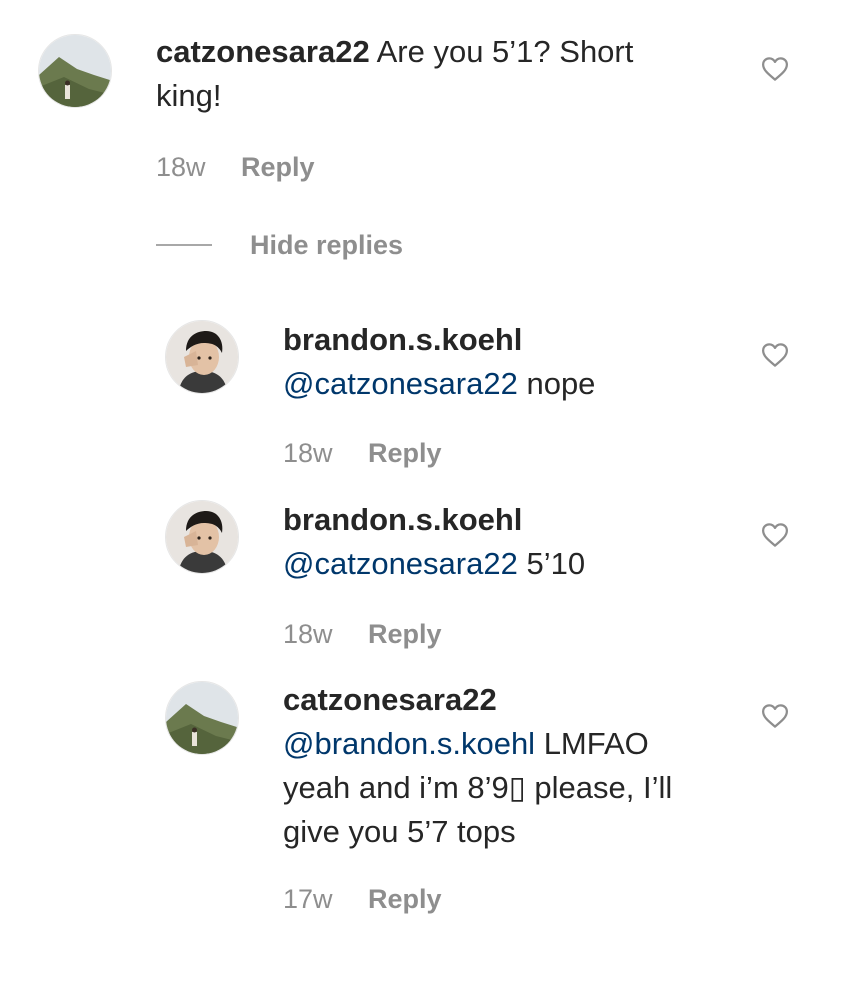  Describe the element at coordinates (551, 563) in the screenshot. I see `reply-body: 5’10` at that location.